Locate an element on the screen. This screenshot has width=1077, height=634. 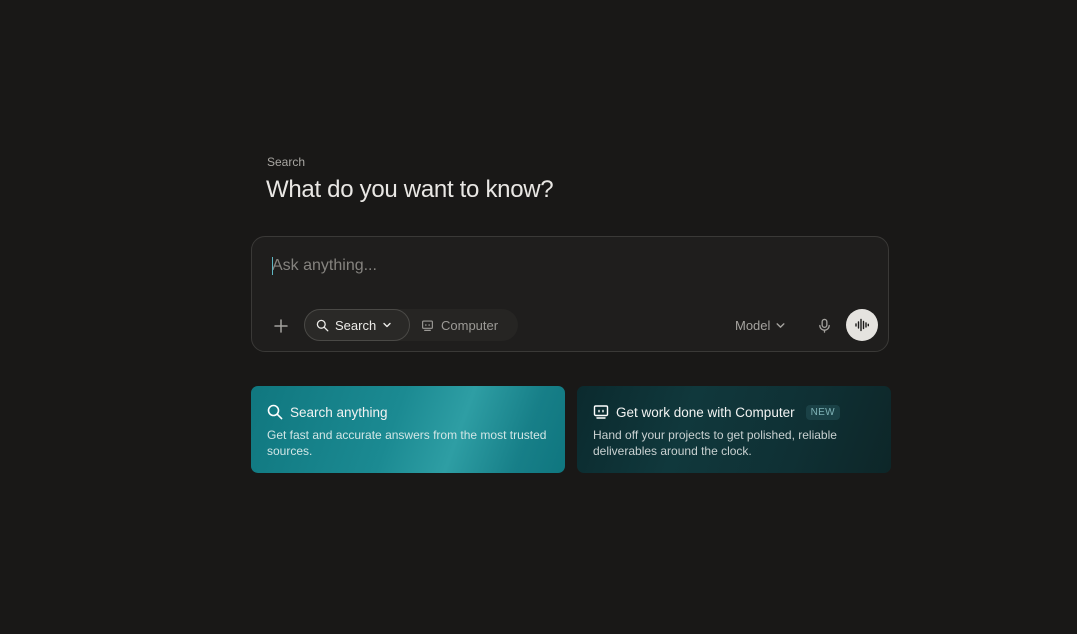
mode-selector: Search Computer is located at coordinates (411, 325).